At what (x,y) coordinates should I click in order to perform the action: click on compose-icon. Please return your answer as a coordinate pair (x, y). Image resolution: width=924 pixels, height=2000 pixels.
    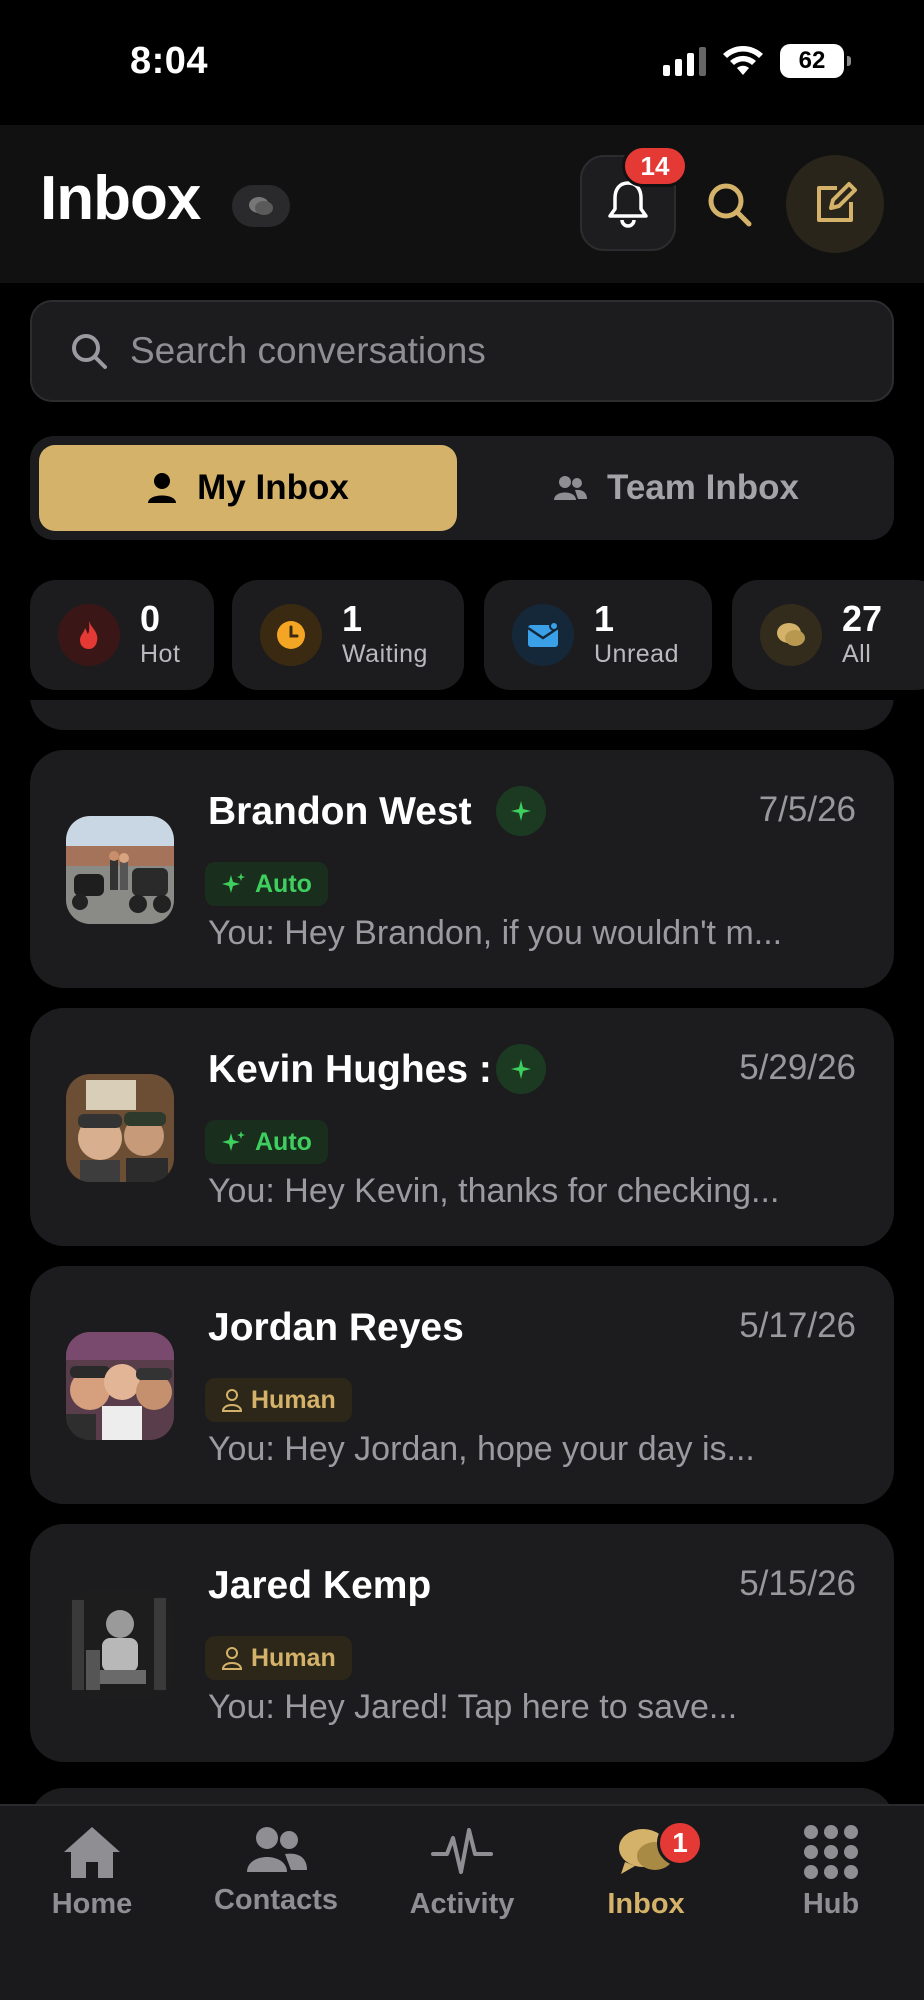
    Looking at the image, I should click on (837, 202).